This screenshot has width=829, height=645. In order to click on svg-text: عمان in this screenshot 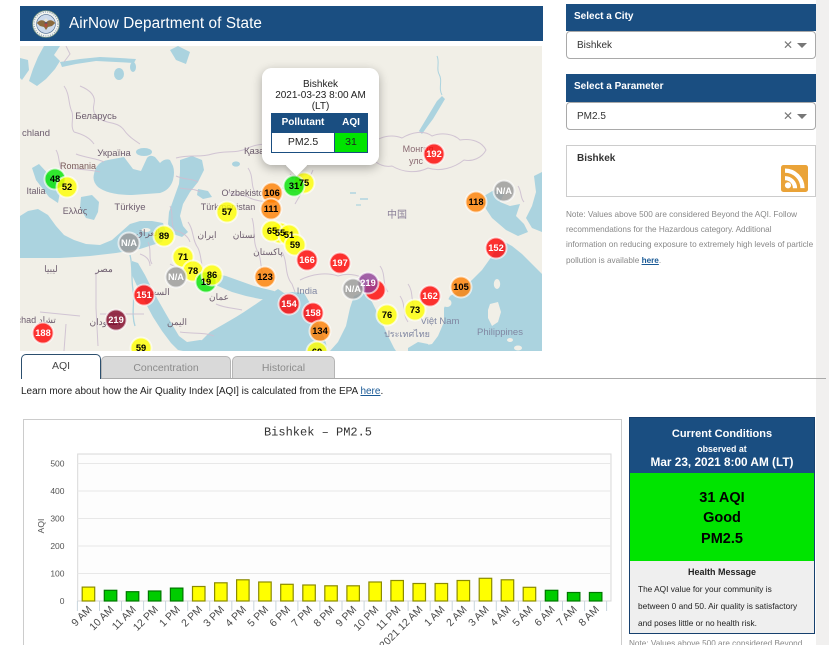, I will do `click(219, 297)`.